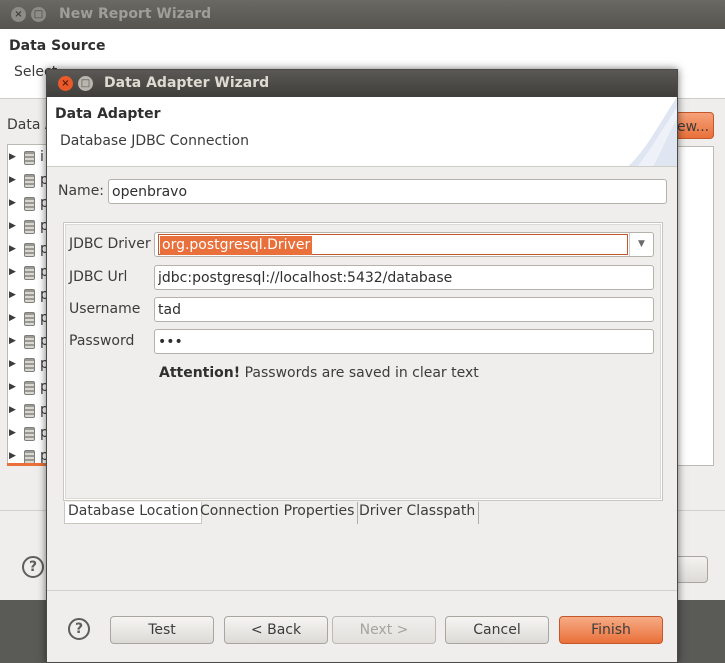 The image size is (725, 663). Describe the element at coordinates (102, 341) in the screenshot. I see `password-label: Password` at that location.